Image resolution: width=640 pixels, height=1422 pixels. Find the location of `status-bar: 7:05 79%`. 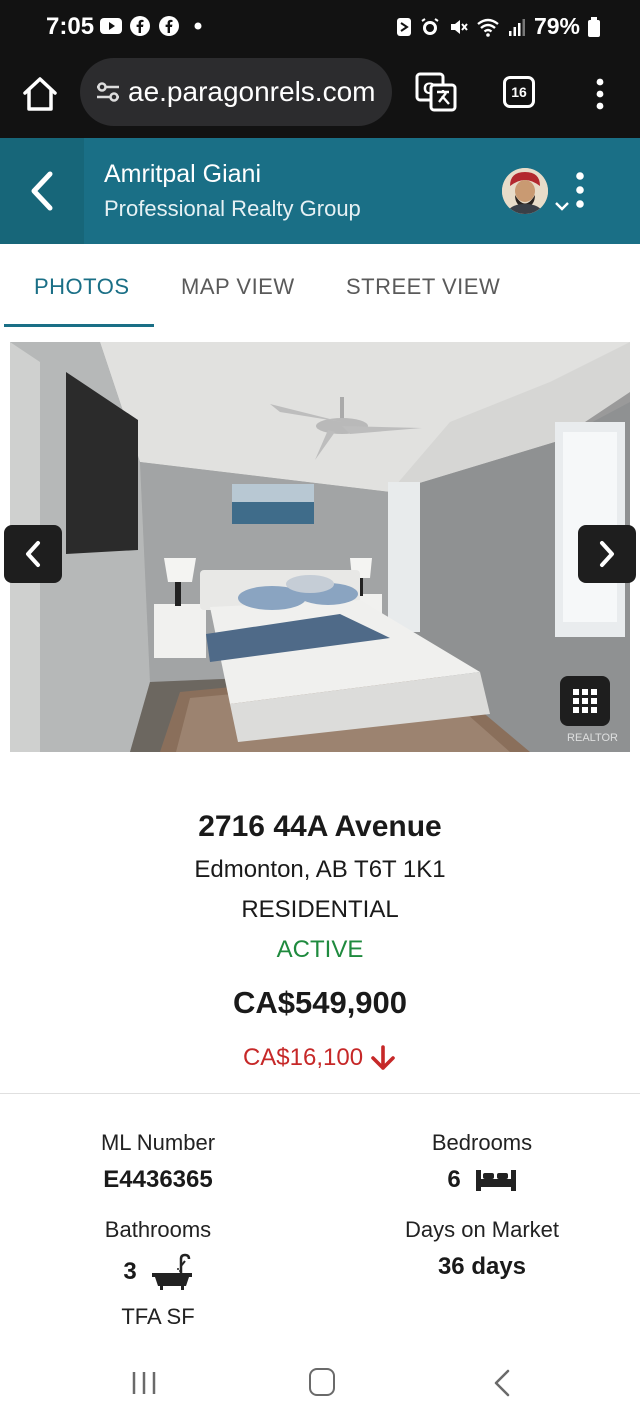

status-bar: 7:05 79% is located at coordinates (320, 27).